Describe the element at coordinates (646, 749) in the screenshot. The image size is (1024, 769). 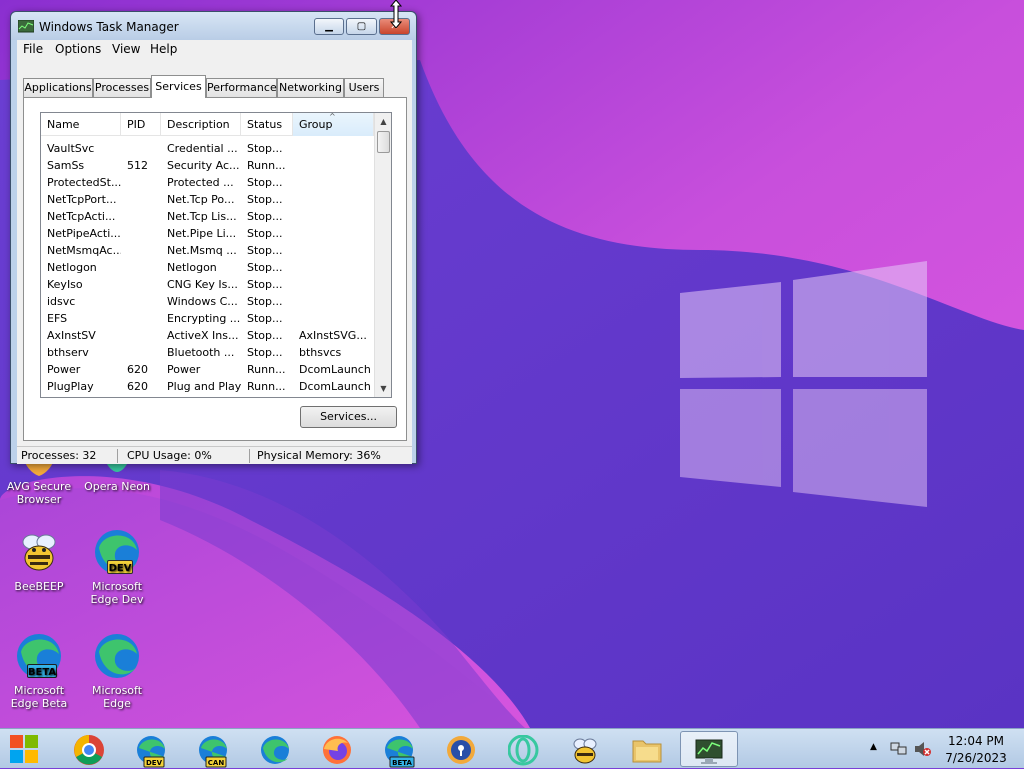
I see `taskbar-file-explorer` at that location.